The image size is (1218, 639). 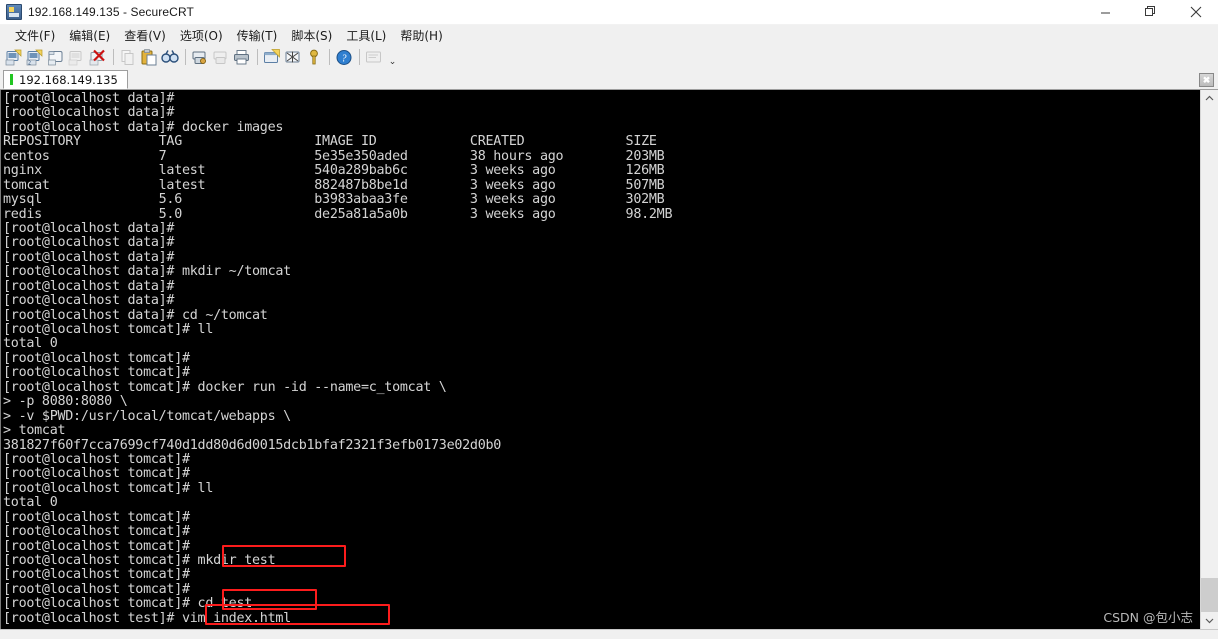 I want to click on tab-status-indicator-icon, so click(x=11, y=79).